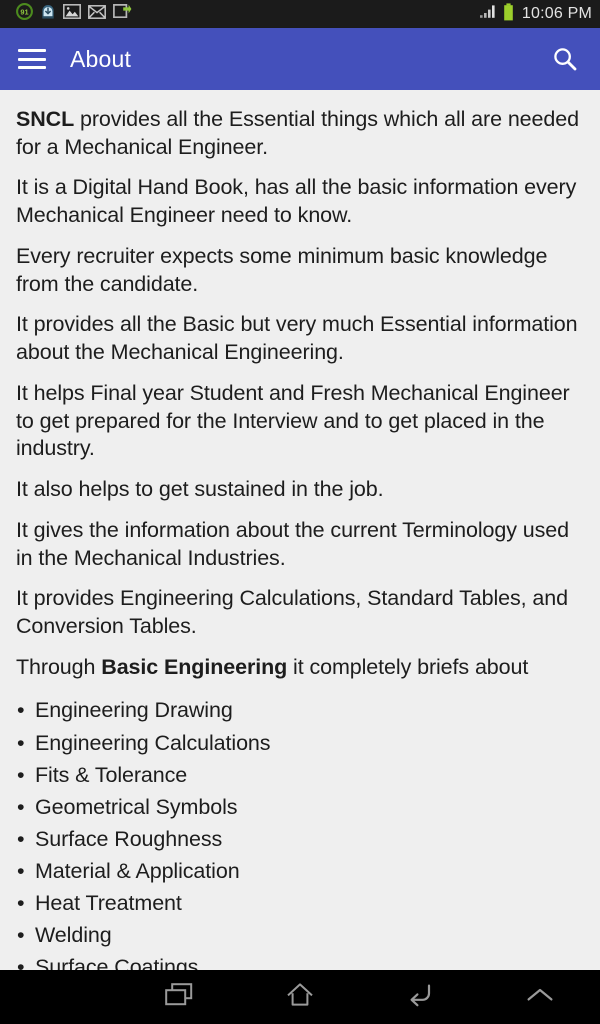 This screenshot has width=600, height=1024. I want to click on status-clock: 10:06 PM, so click(556, 13).